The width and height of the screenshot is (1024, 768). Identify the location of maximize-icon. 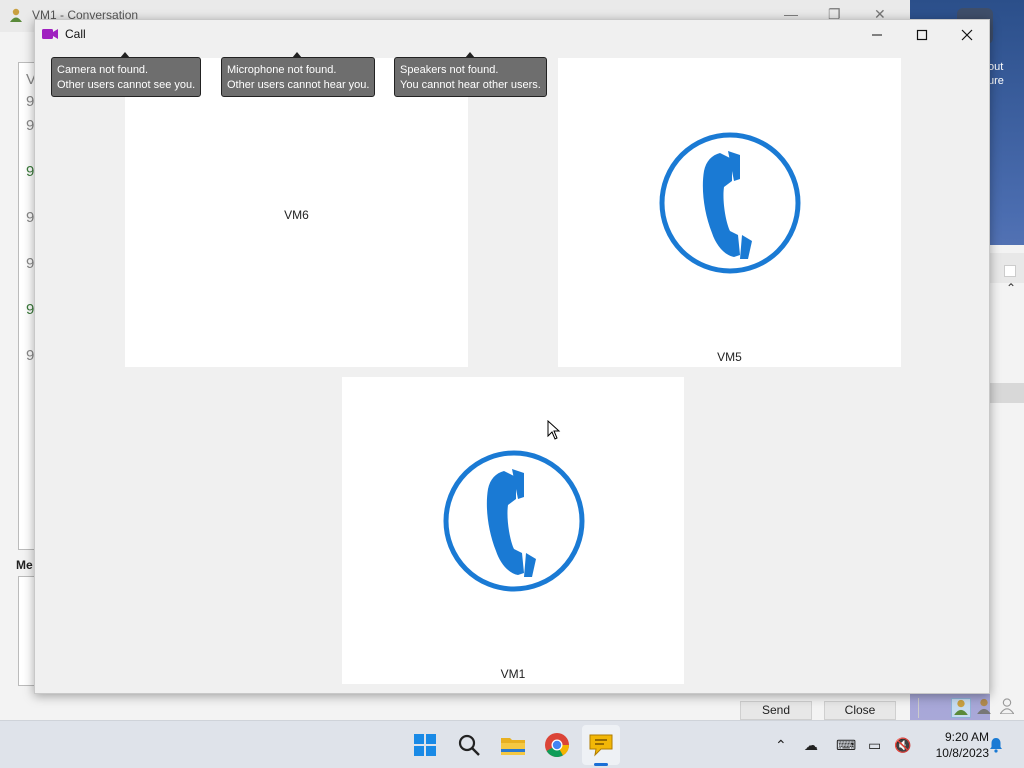
(922, 35).